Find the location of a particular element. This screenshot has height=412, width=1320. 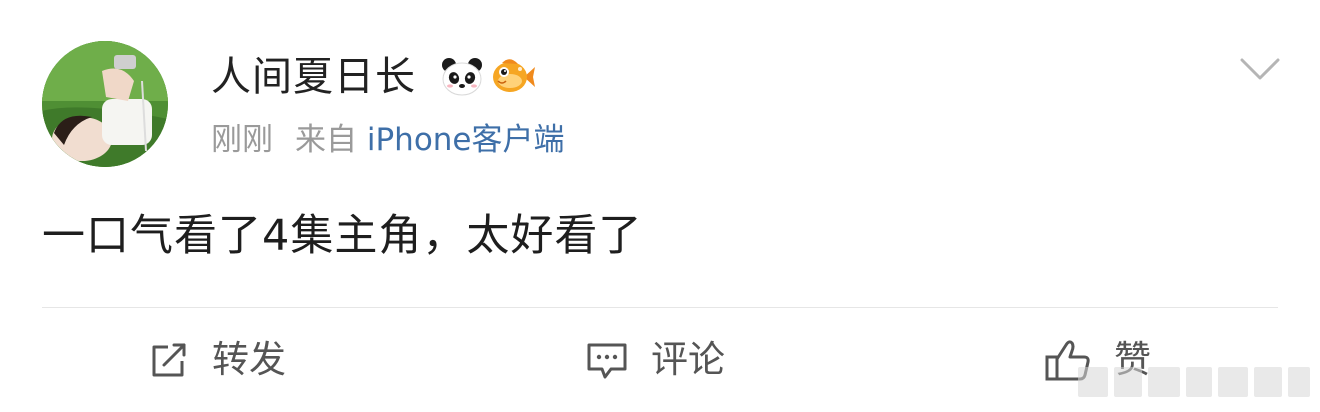

repost-label: 转发 is located at coordinates (249, 359).